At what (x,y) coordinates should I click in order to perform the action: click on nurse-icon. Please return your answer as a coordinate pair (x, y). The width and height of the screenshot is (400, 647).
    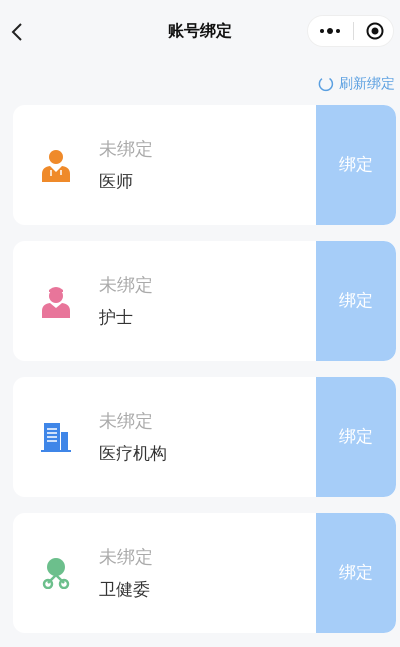
    Looking at the image, I should click on (56, 301).